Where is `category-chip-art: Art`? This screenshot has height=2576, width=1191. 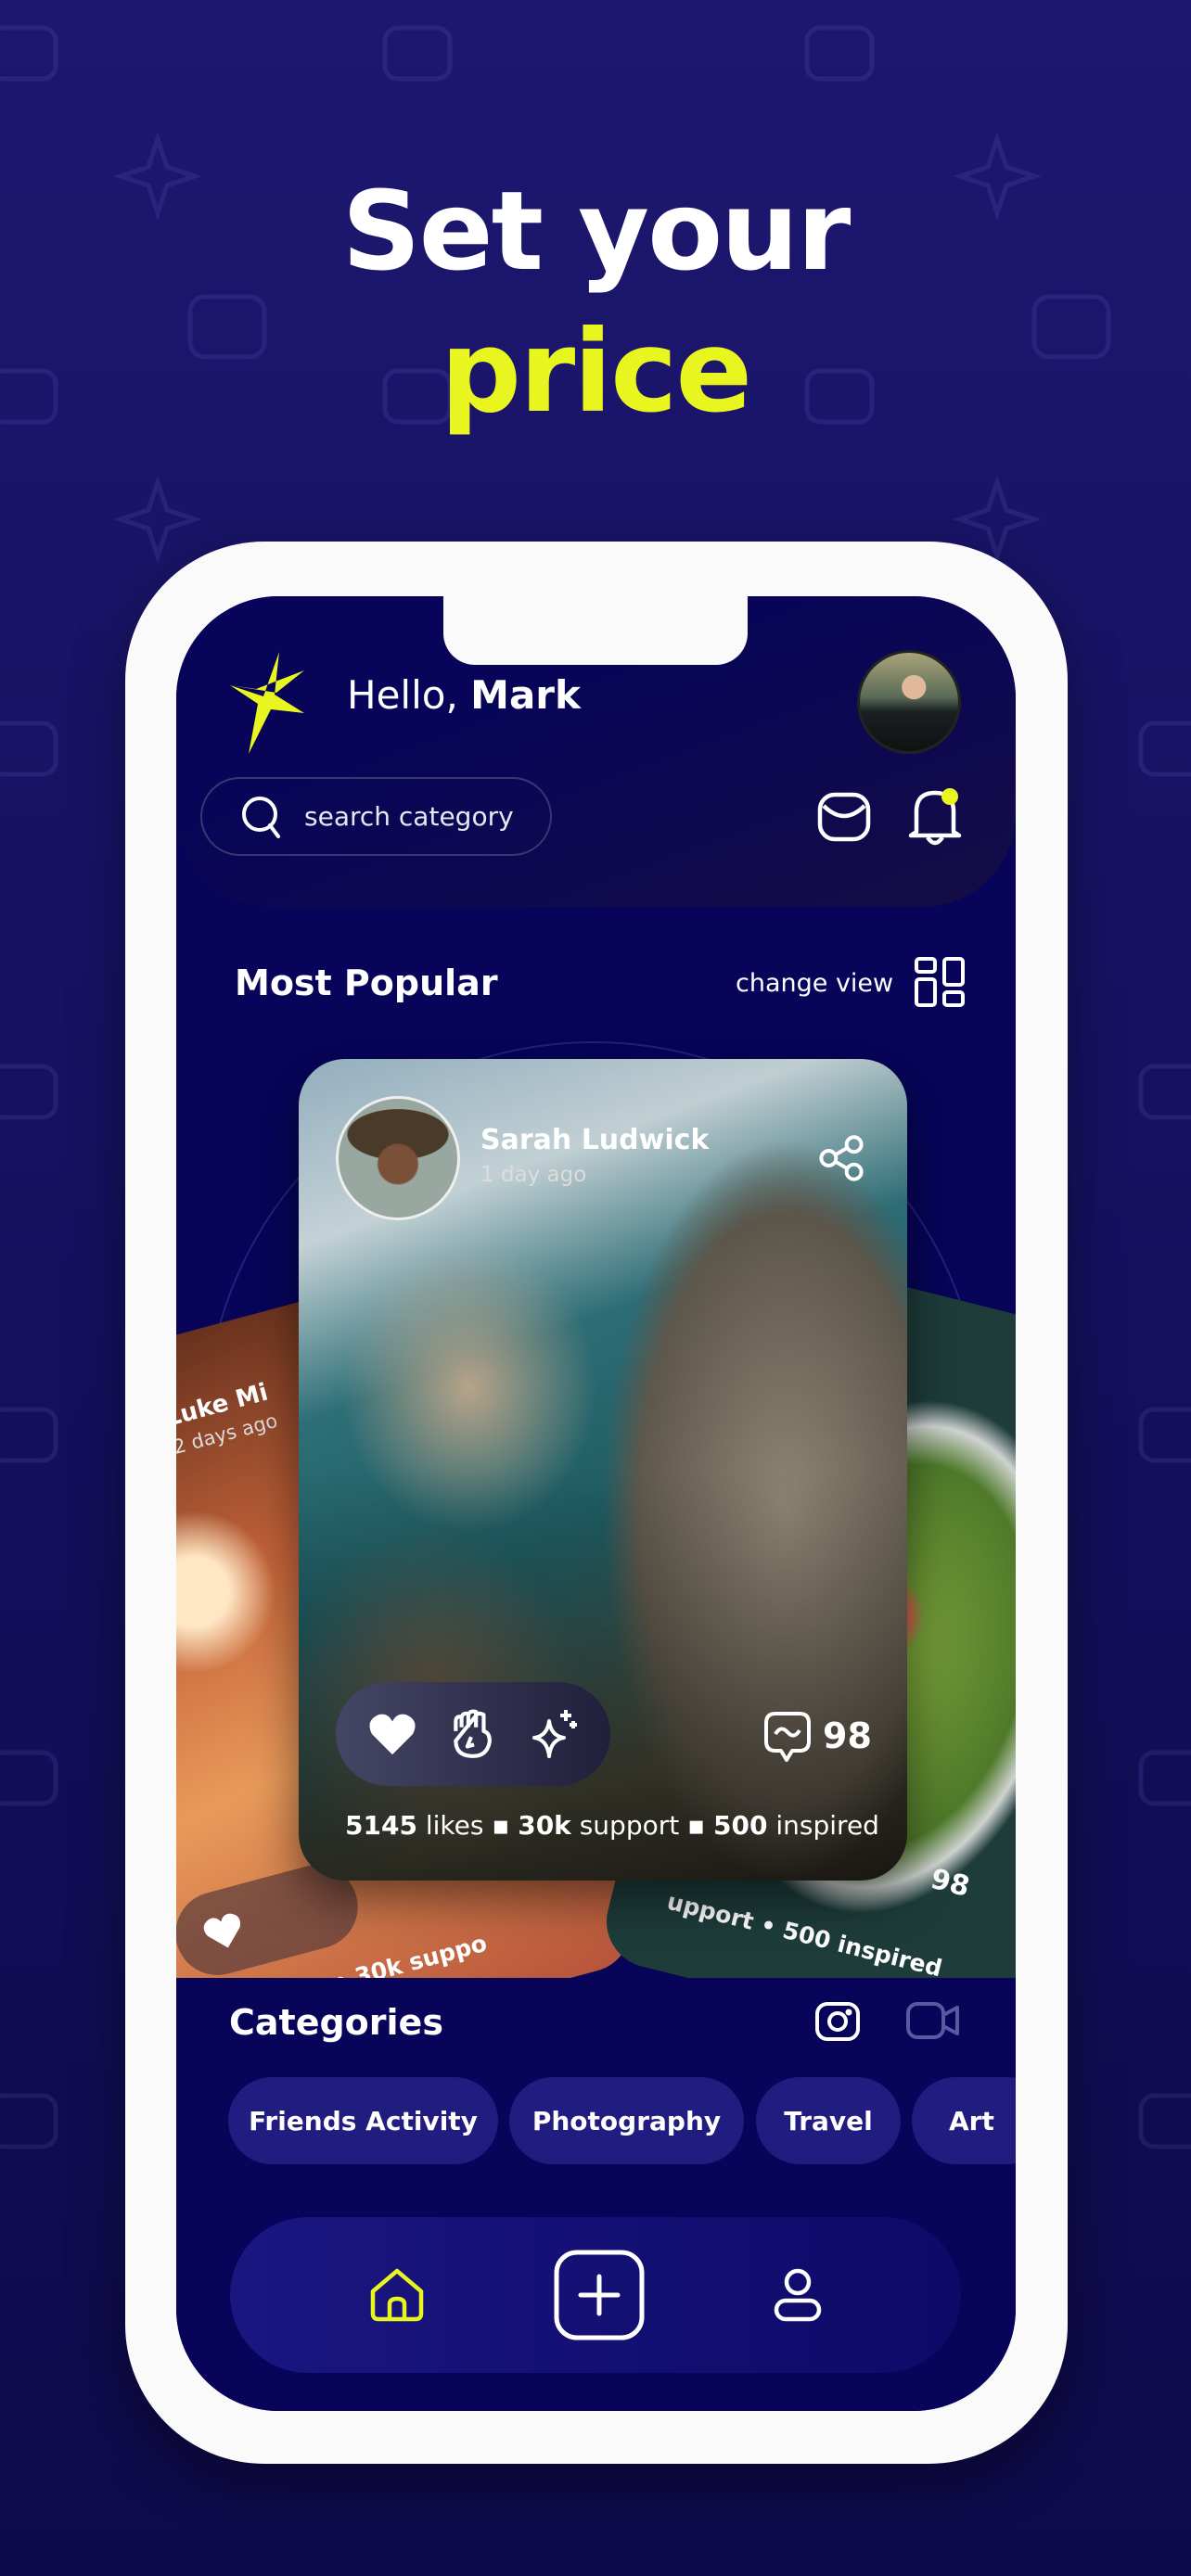
category-chip-art: Art is located at coordinates (964, 2120).